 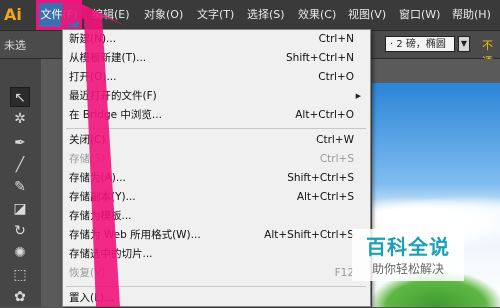 I want to click on eraser-tool-icon: ◪, so click(x=20, y=209).